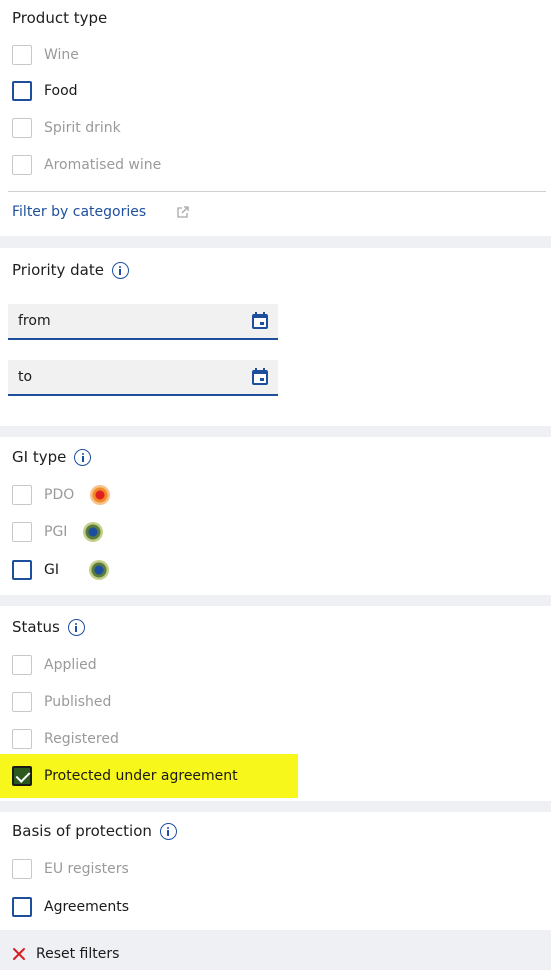  I want to click on checkbox-aromatised-wine: Aromatised wine, so click(86, 165).